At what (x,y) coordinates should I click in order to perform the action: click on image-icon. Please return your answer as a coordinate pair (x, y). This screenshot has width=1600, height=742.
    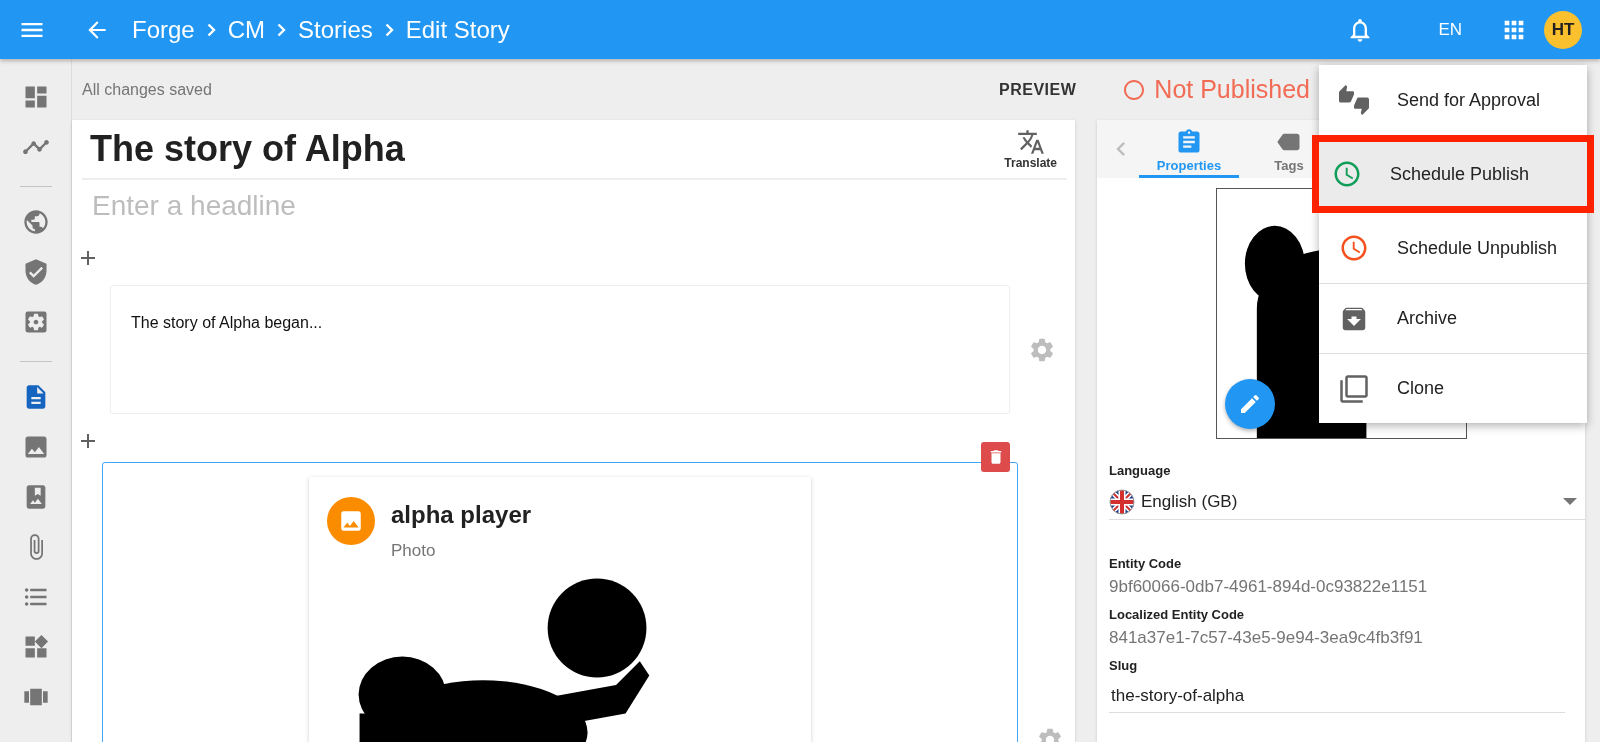
    Looking at the image, I should click on (351, 521).